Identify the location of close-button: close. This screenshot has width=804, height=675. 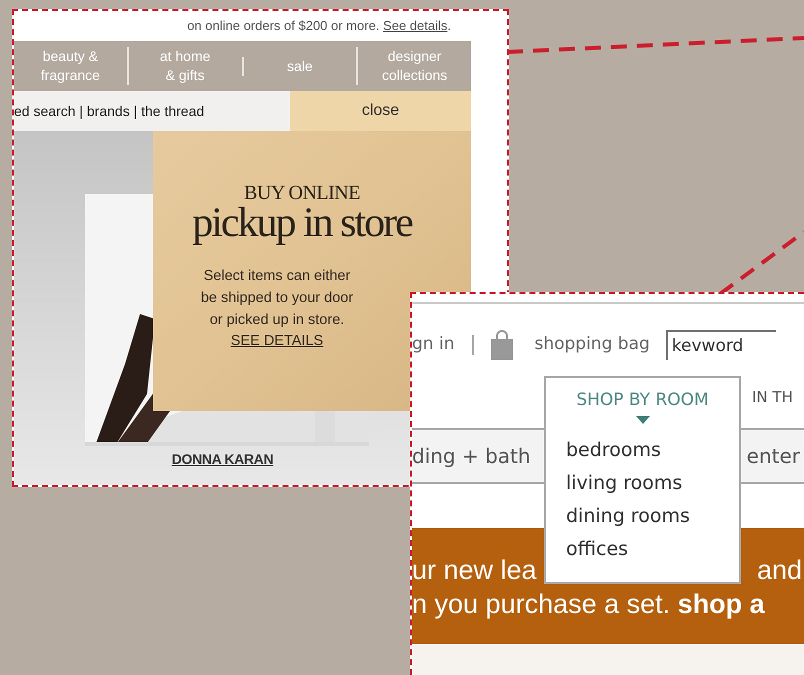
(380, 111).